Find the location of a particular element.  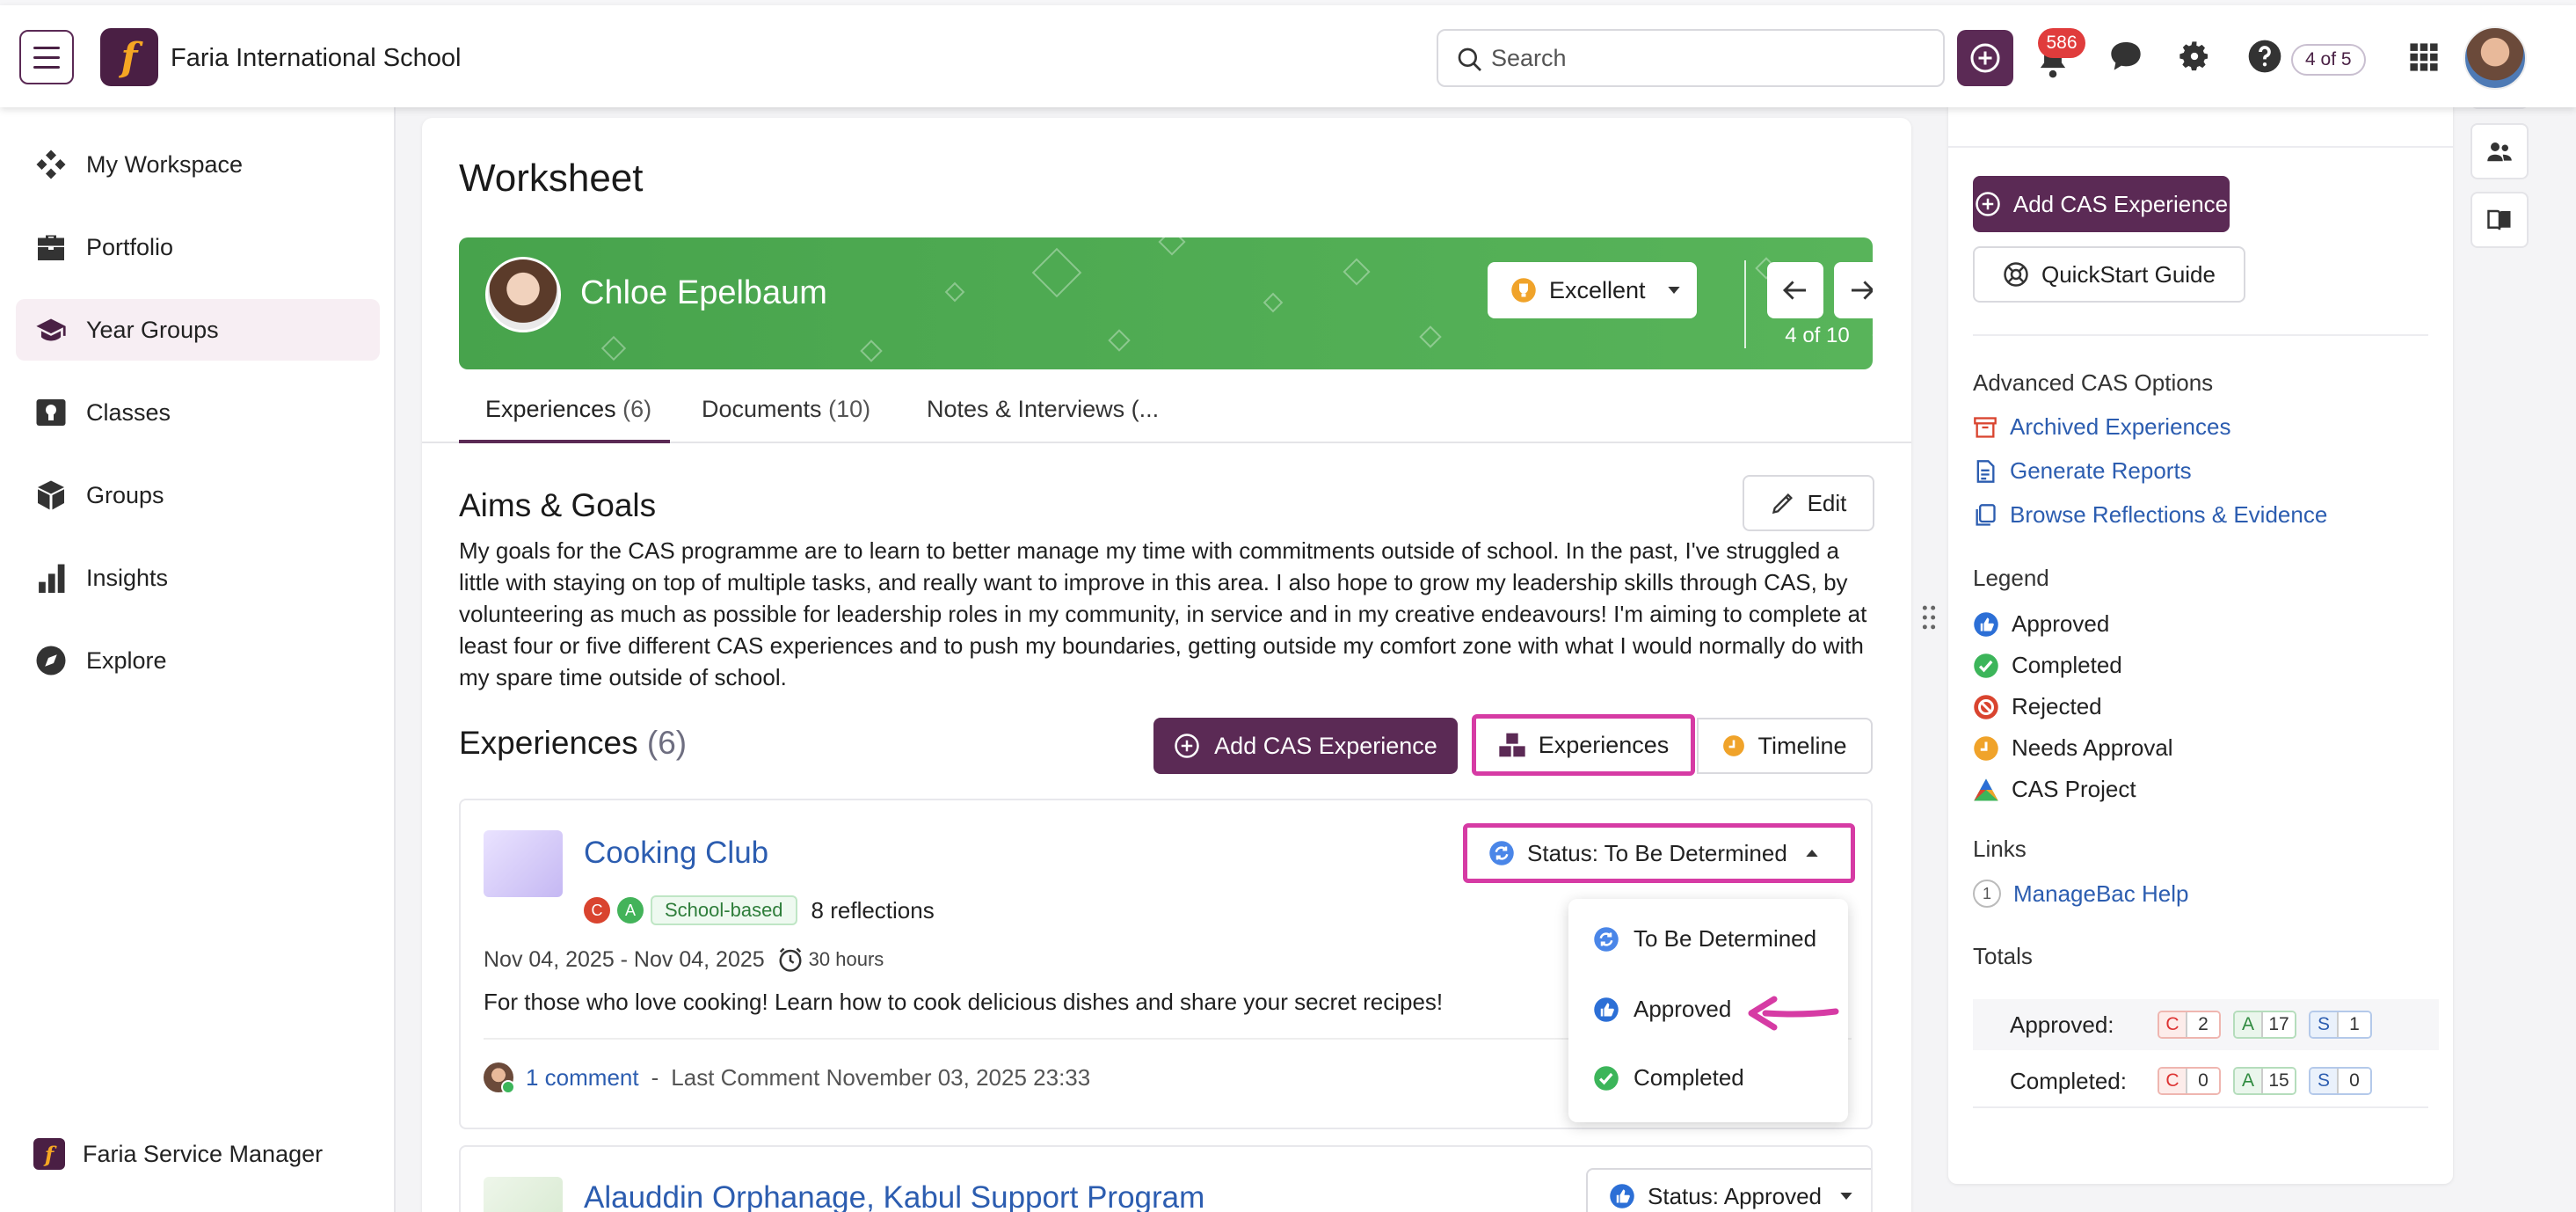

generate-reports-link: Generate Reports is located at coordinates (2082, 471).